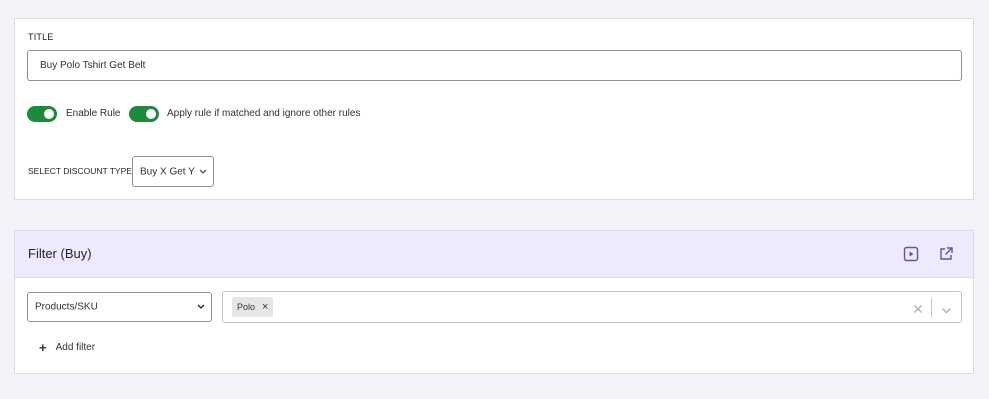 This screenshot has height=399, width=989. What do you see at coordinates (75, 347) in the screenshot?
I see `add-filter-label: Add filter` at bounding box center [75, 347].